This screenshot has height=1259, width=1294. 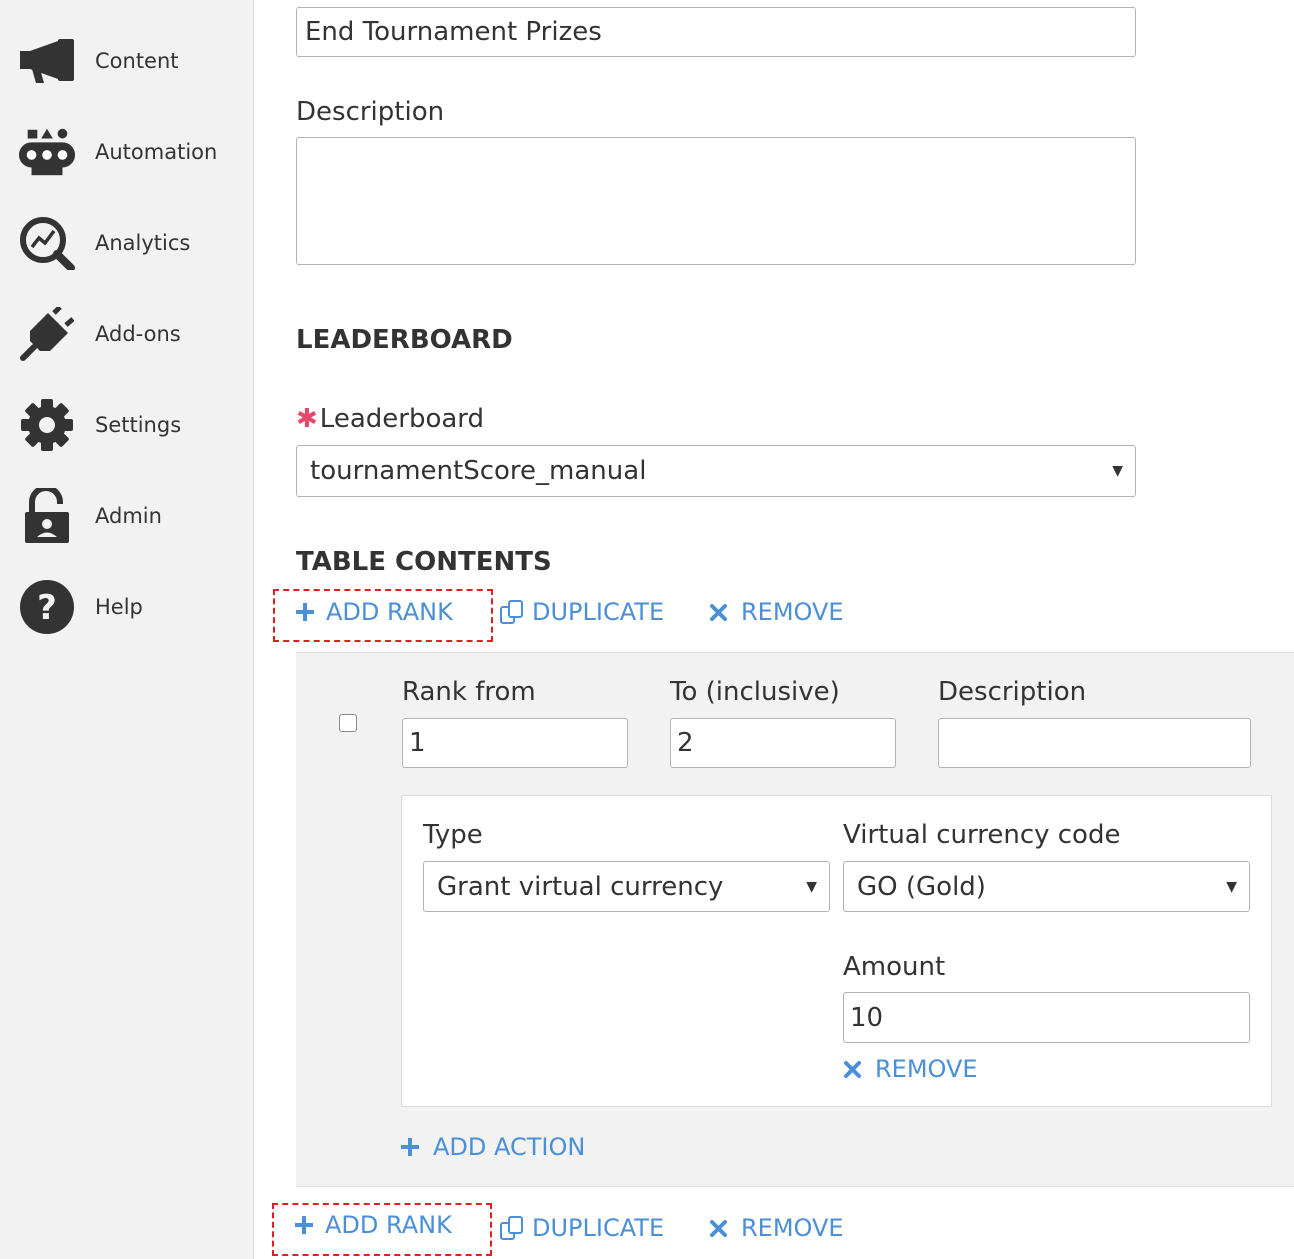 What do you see at coordinates (307, 419) in the screenshot?
I see `required-asterisk-icon: ✱` at bounding box center [307, 419].